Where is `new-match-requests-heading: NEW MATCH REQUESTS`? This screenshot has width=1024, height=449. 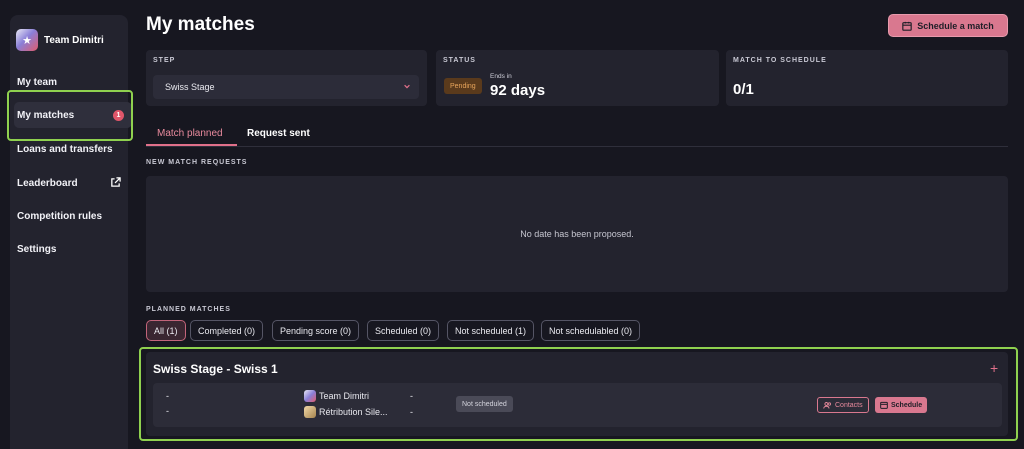 new-match-requests-heading: NEW MATCH REQUESTS is located at coordinates (197, 162).